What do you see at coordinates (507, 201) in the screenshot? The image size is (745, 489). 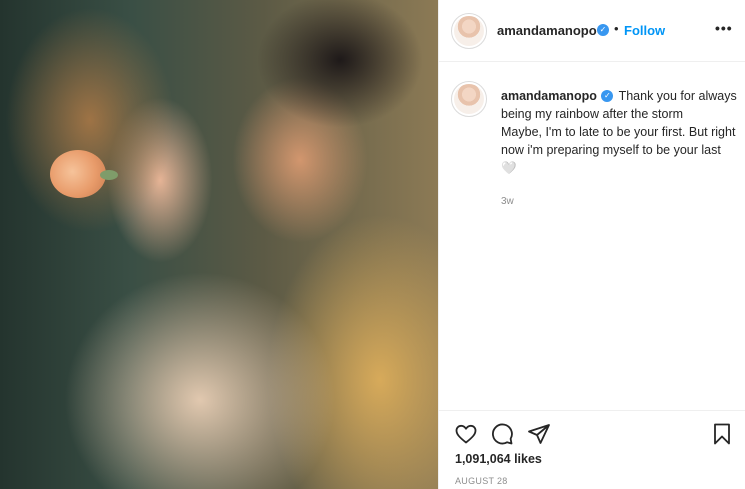 I see `post-time: 3w` at bounding box center [507, 201].